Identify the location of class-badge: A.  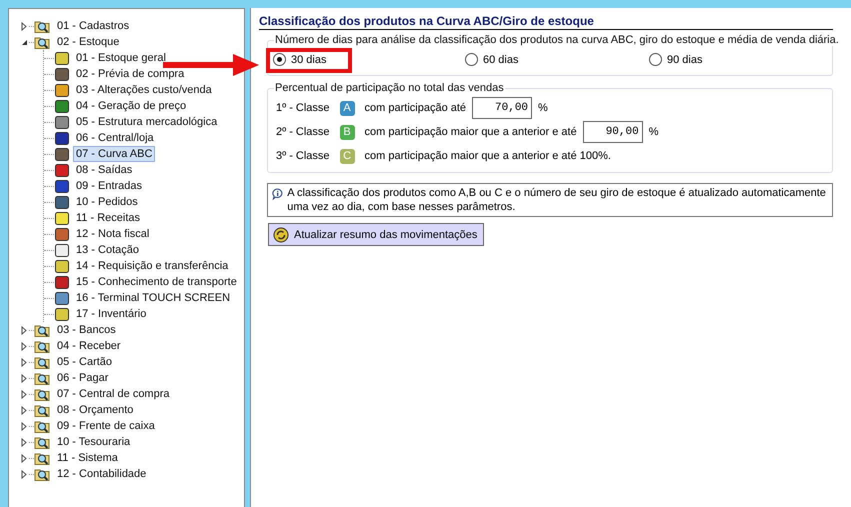
(347, 108).